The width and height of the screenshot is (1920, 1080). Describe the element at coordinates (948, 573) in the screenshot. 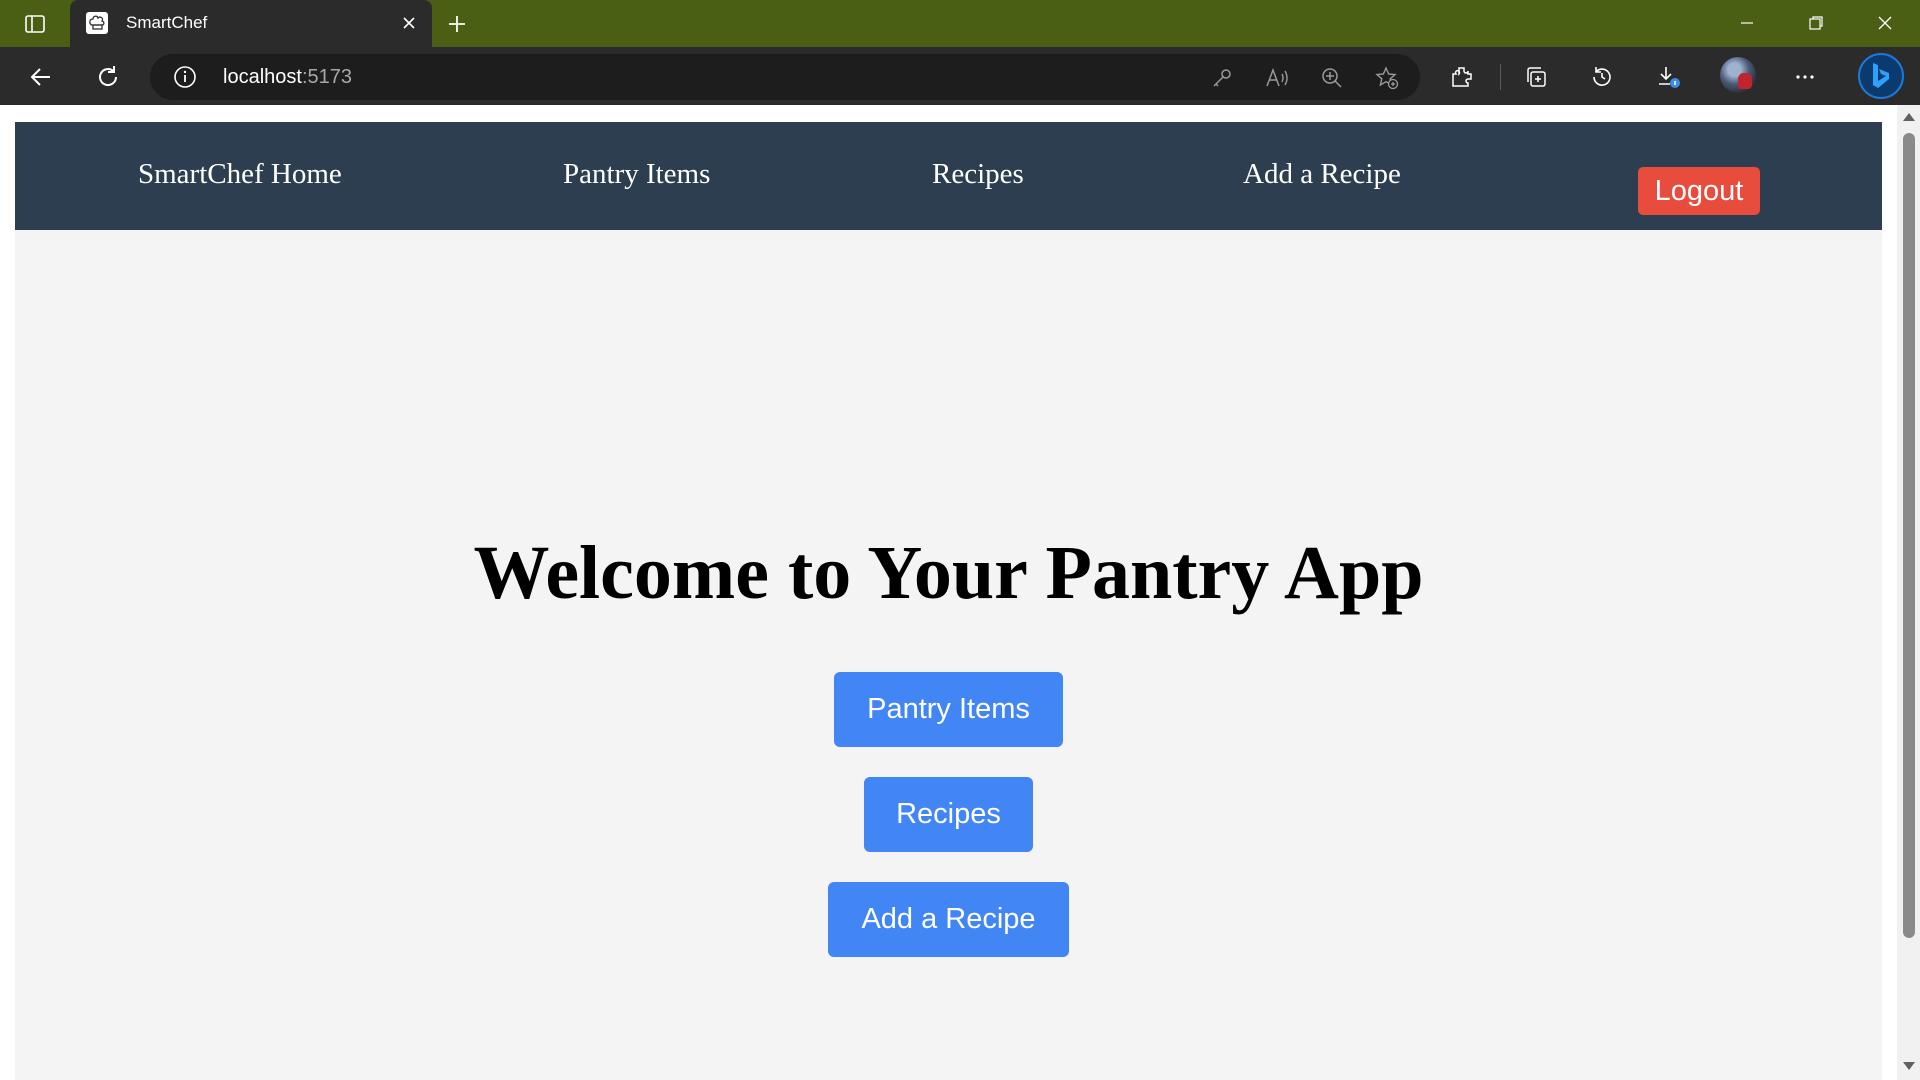

I see `page-title: Welcome to Your Pantry App` at that location.